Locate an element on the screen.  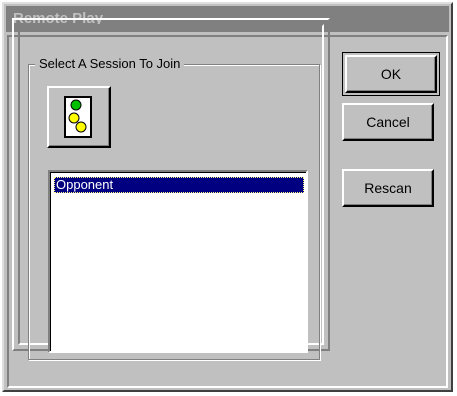
cancel-button: Cancel is located at coordinates (388, 122).